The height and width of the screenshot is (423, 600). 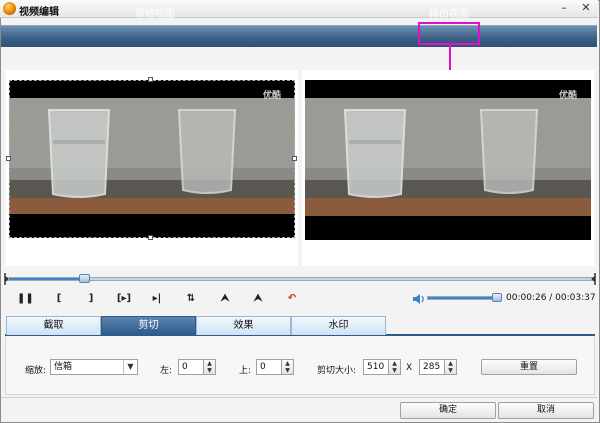 What do you see at coordinates (288, 367) in the screenshot?
I see `top-offset-spinner: ▲ ▼` at bounding box center [288, 367].